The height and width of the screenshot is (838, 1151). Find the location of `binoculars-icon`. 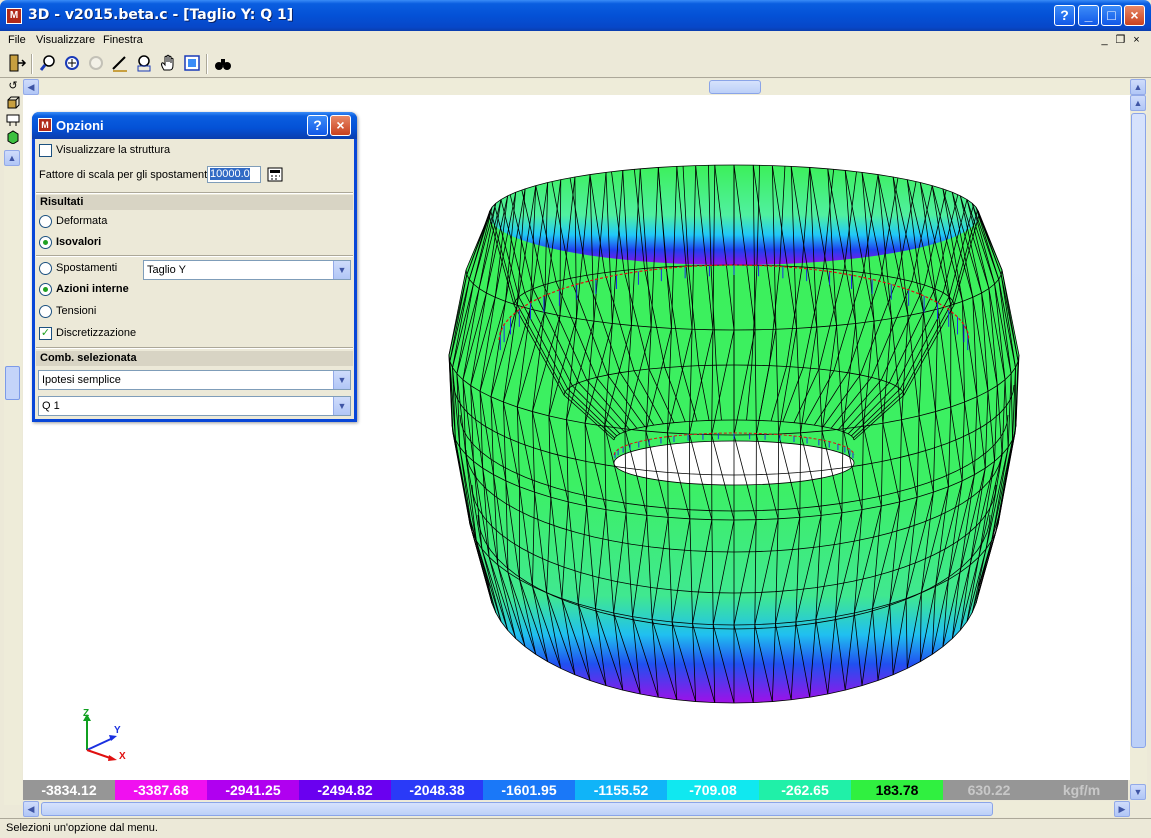

binoculars-icon is located at coordinates (223, 64).